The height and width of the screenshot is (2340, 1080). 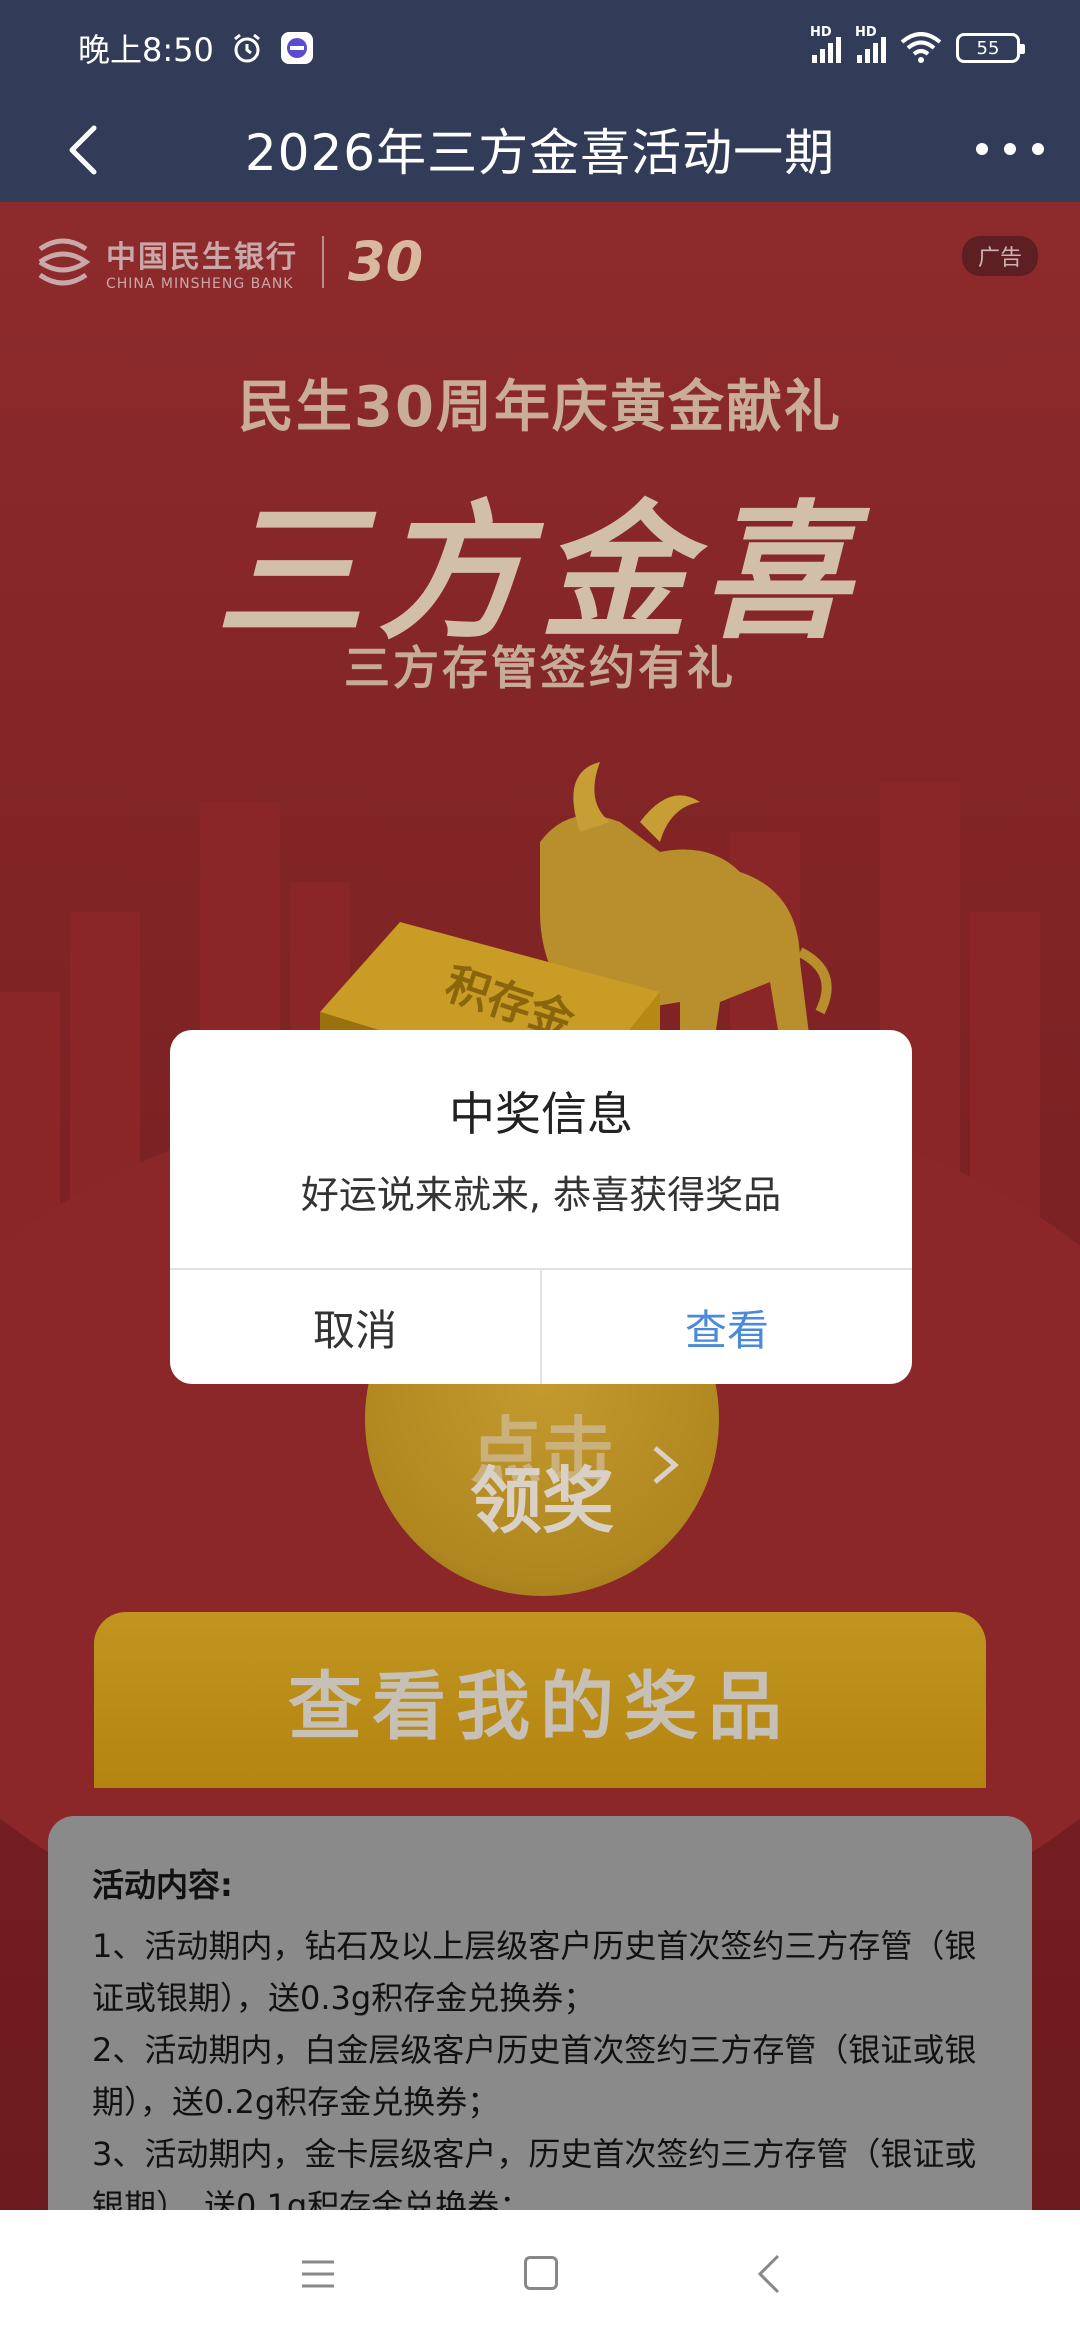 What do you see at coordinates (146, 50) in the screenshot?
I see `status-time: 晚上8:50` at bounding box center [146, 50].